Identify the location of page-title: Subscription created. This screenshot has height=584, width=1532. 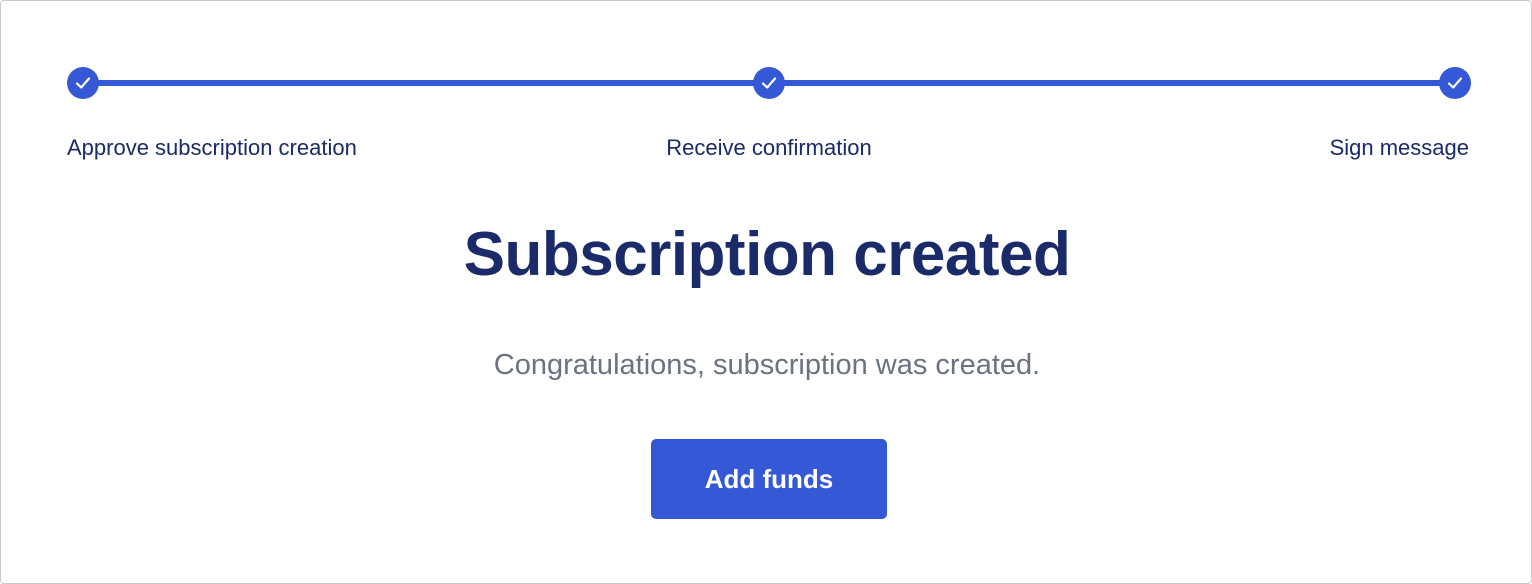
(767, 254).